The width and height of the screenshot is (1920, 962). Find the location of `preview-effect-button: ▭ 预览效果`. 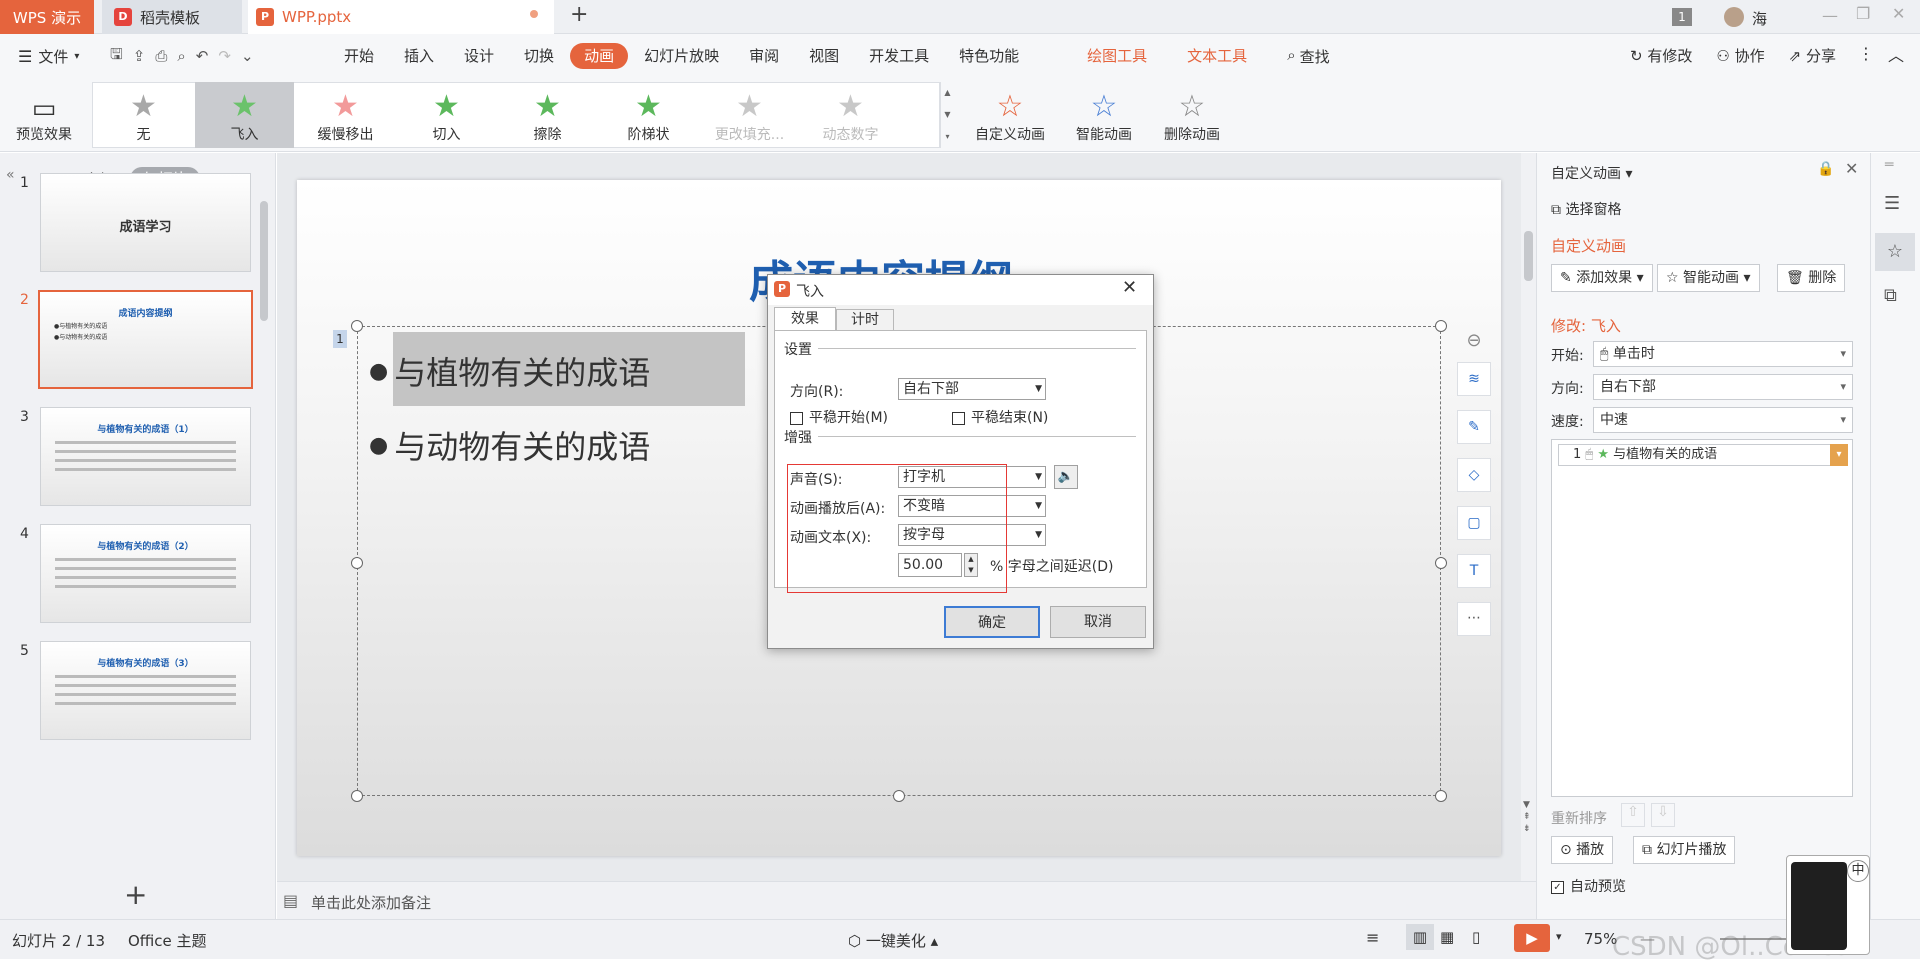

preview-effect-button: ▭ 预览效果 is located at coordinates (44, 115).